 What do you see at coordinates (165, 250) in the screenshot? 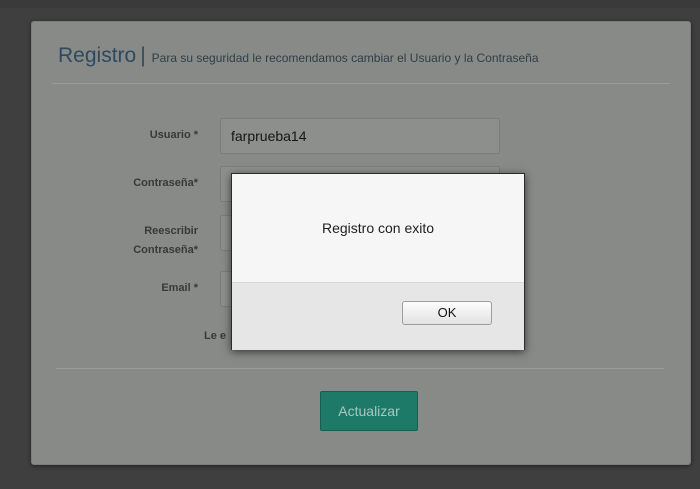
I see `reescribir-label-line2: Contraseña*` at bounding box center [165, 250].